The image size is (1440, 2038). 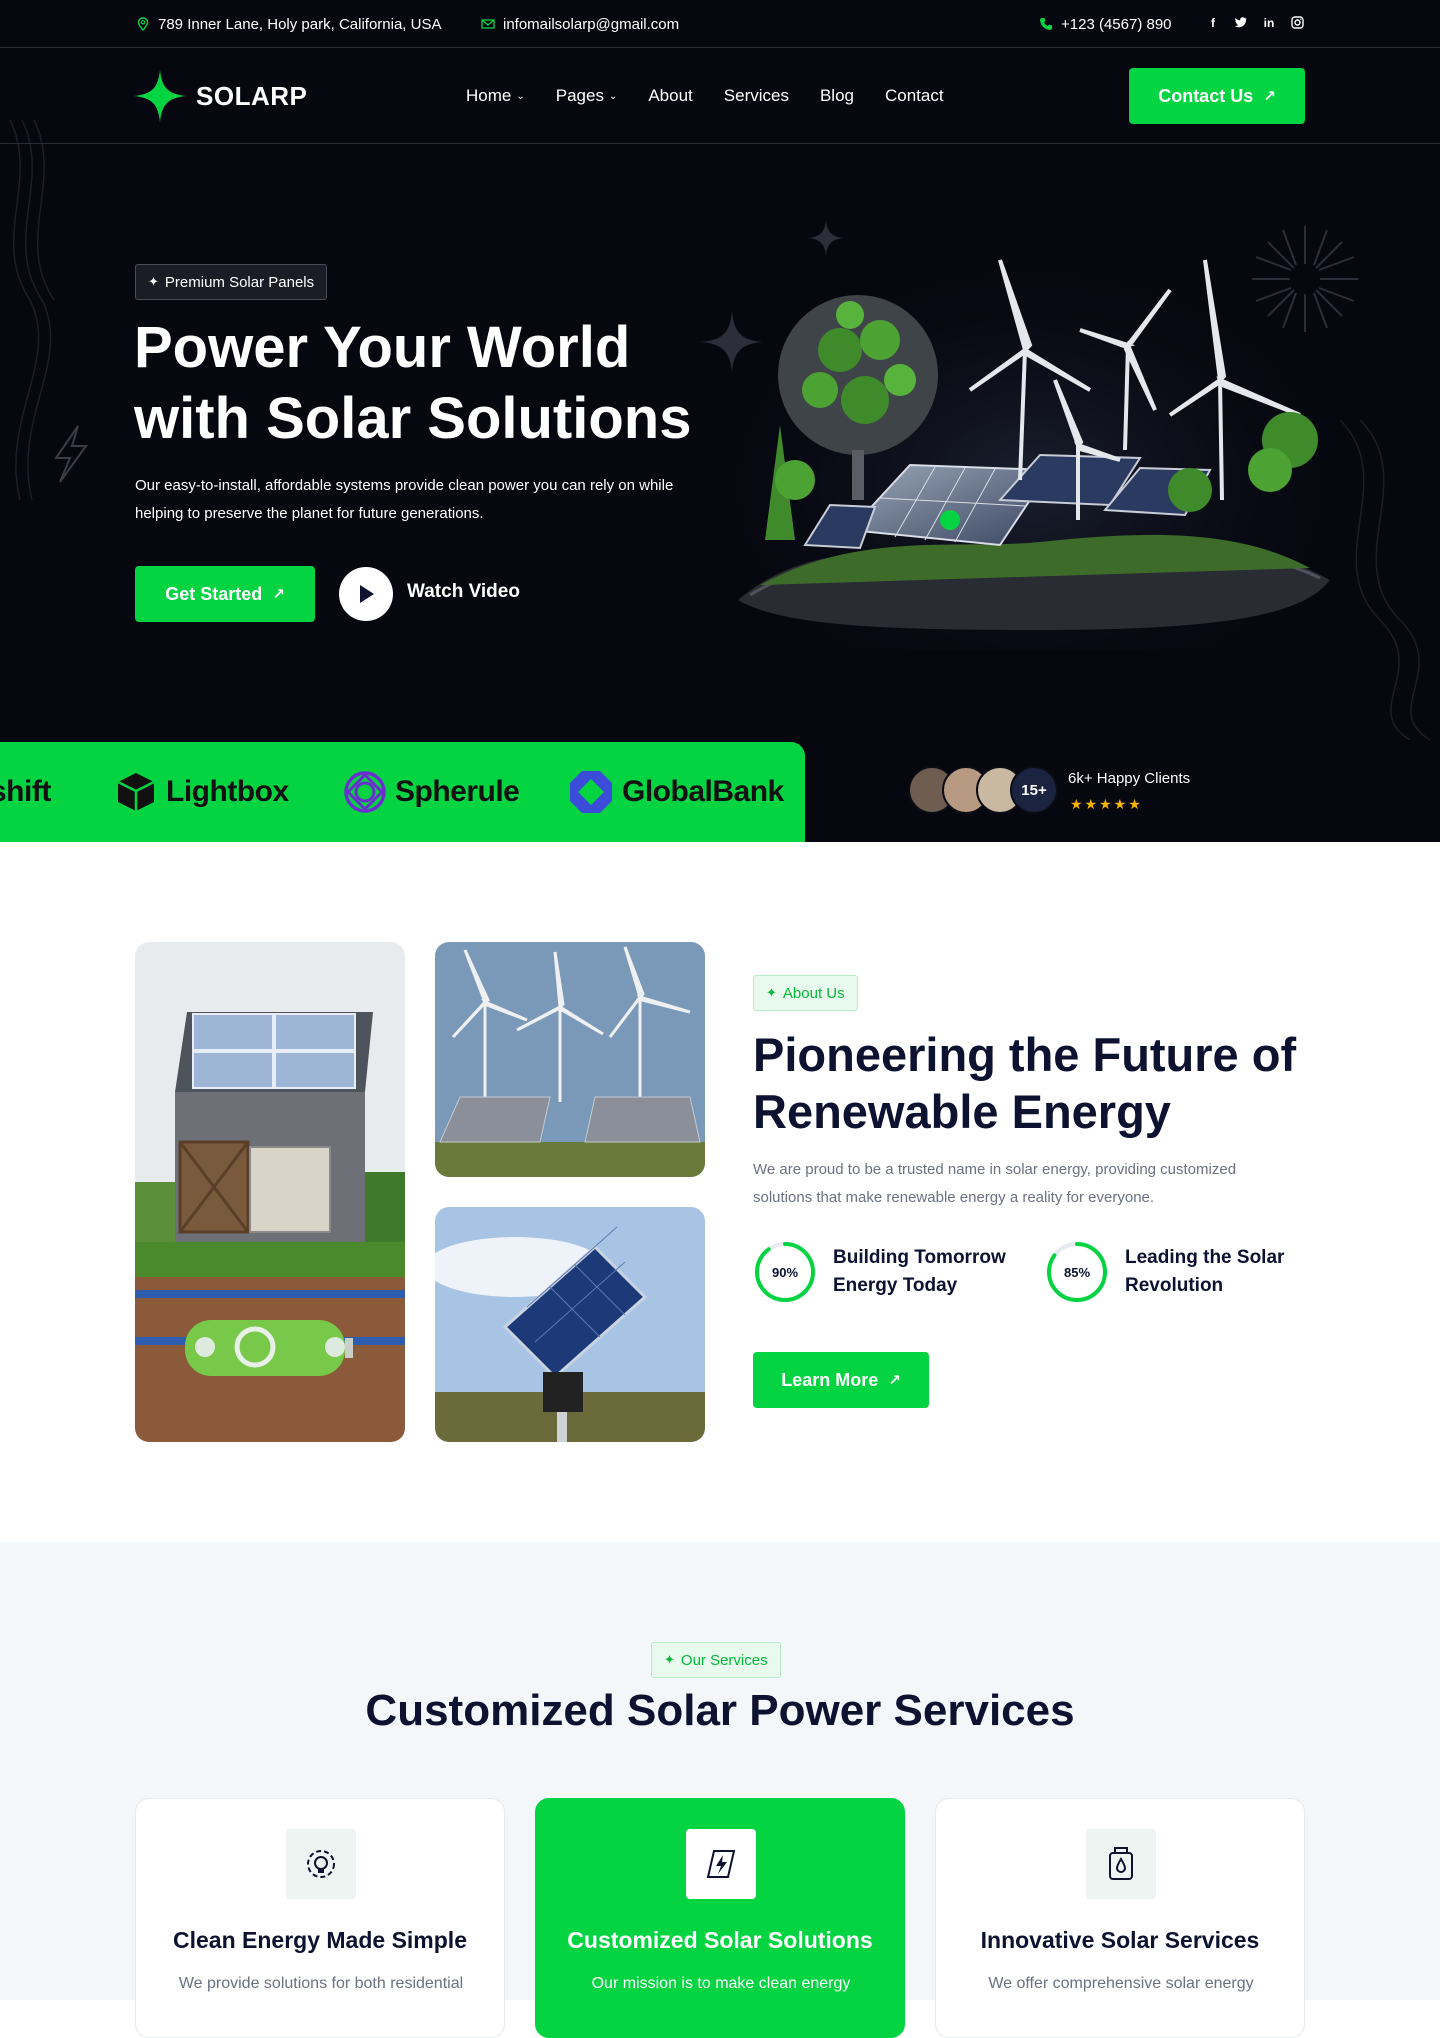 I want to click on nav-contact: Contact, so click(x=914, y=96).